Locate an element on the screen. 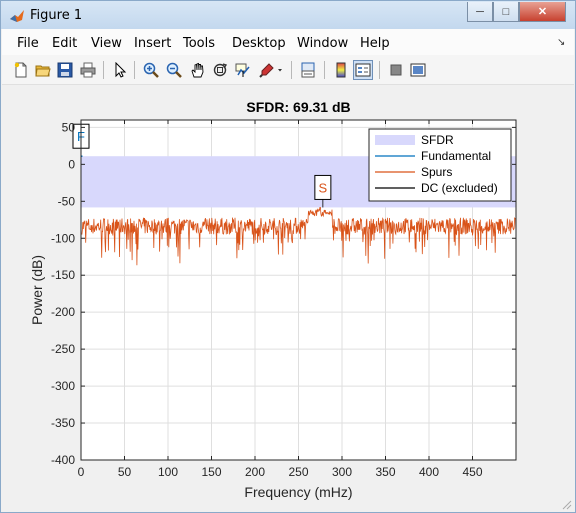 This screenshot has height=513, width=576. maximize-icon: □ is located at coordinates (506, 11).